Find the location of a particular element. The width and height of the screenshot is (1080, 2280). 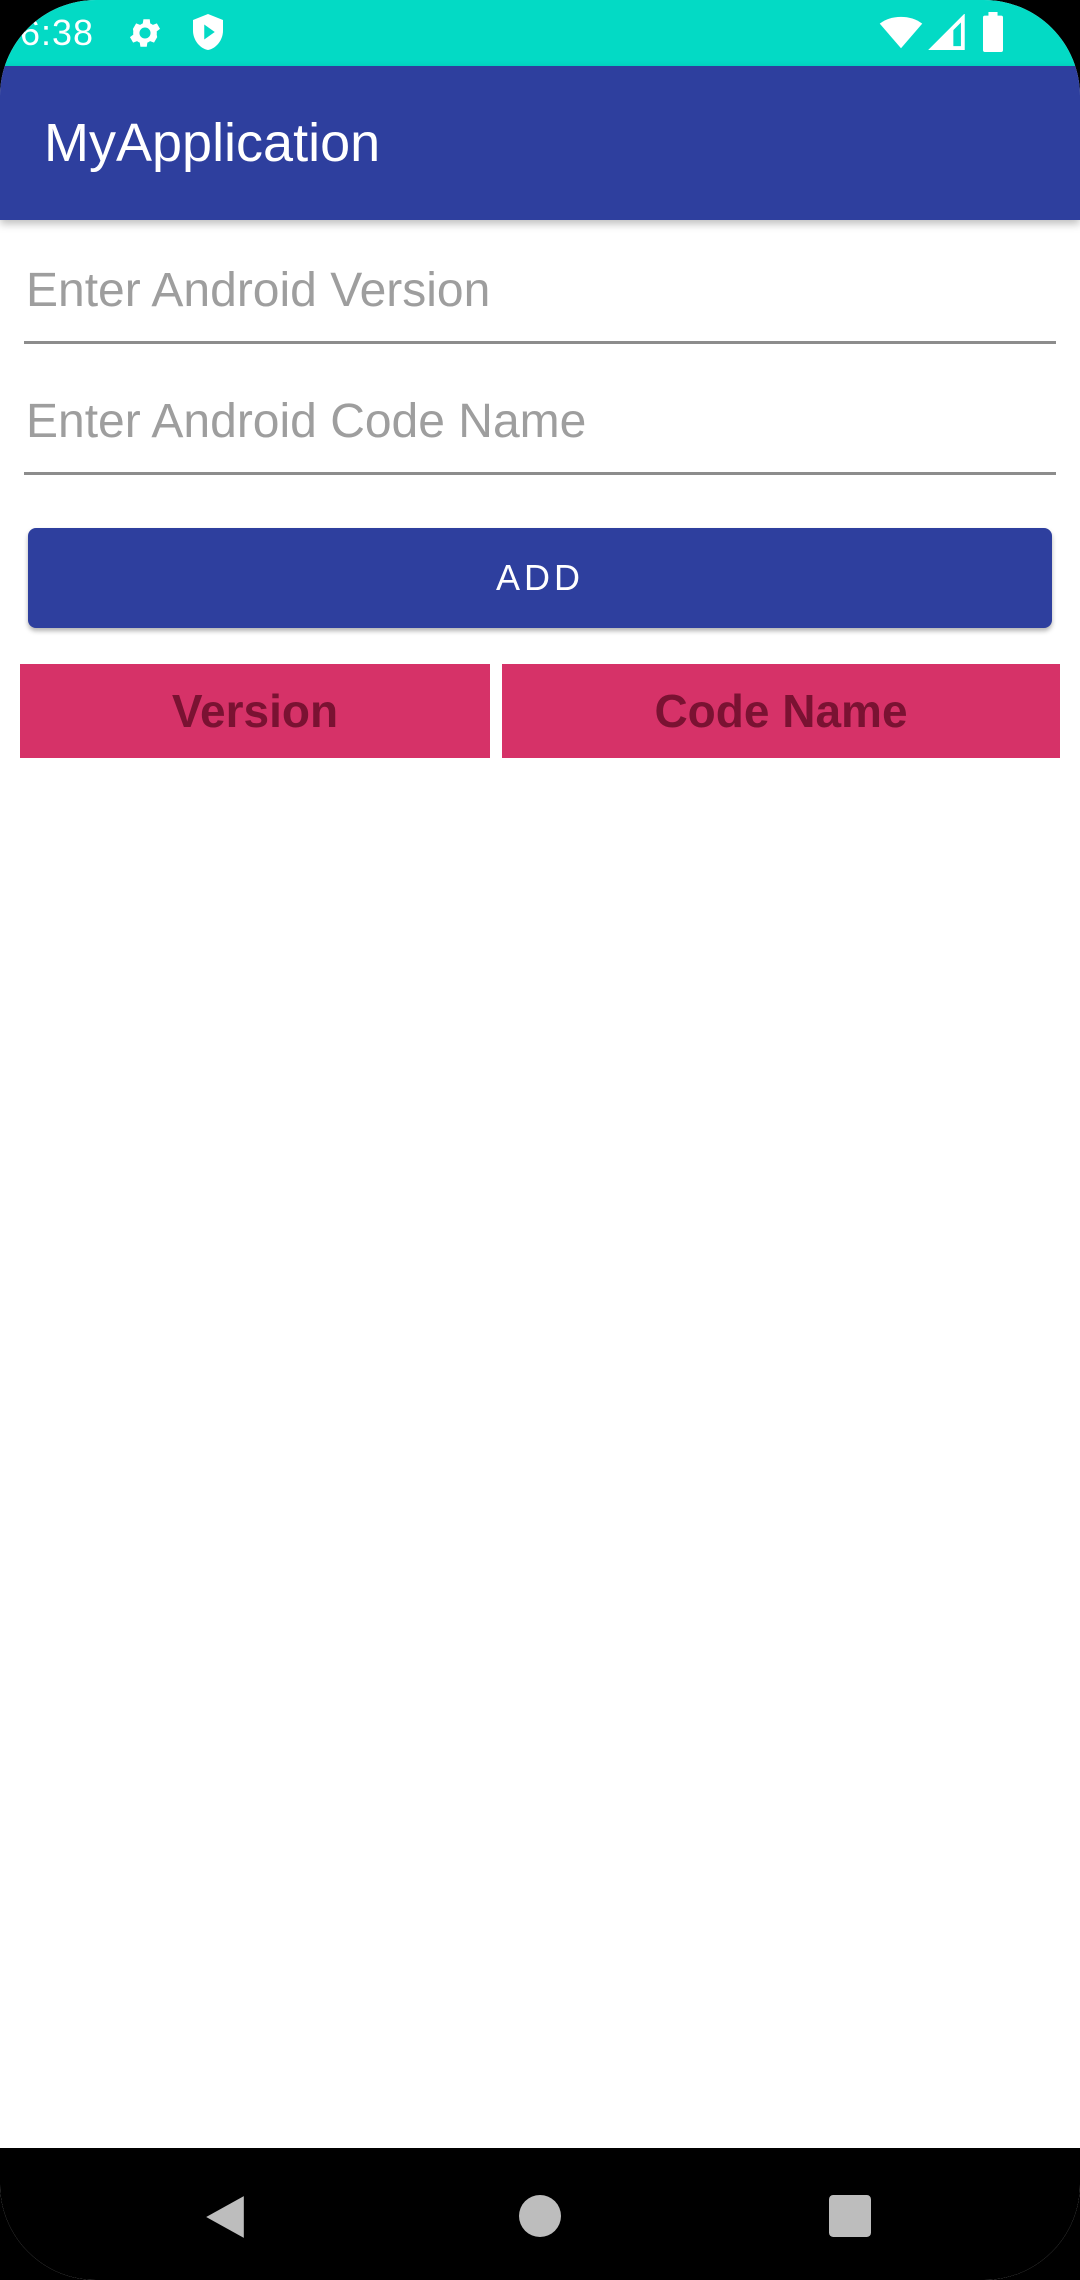

column-header-code-name: Code Name is located at coordinates (781, 711).